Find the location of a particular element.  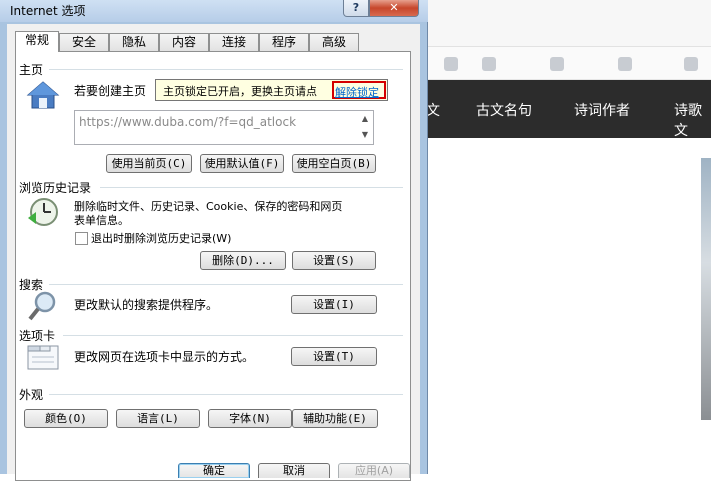

use-current-button: 使用当前页(C) is located at coordinates (149, 163).